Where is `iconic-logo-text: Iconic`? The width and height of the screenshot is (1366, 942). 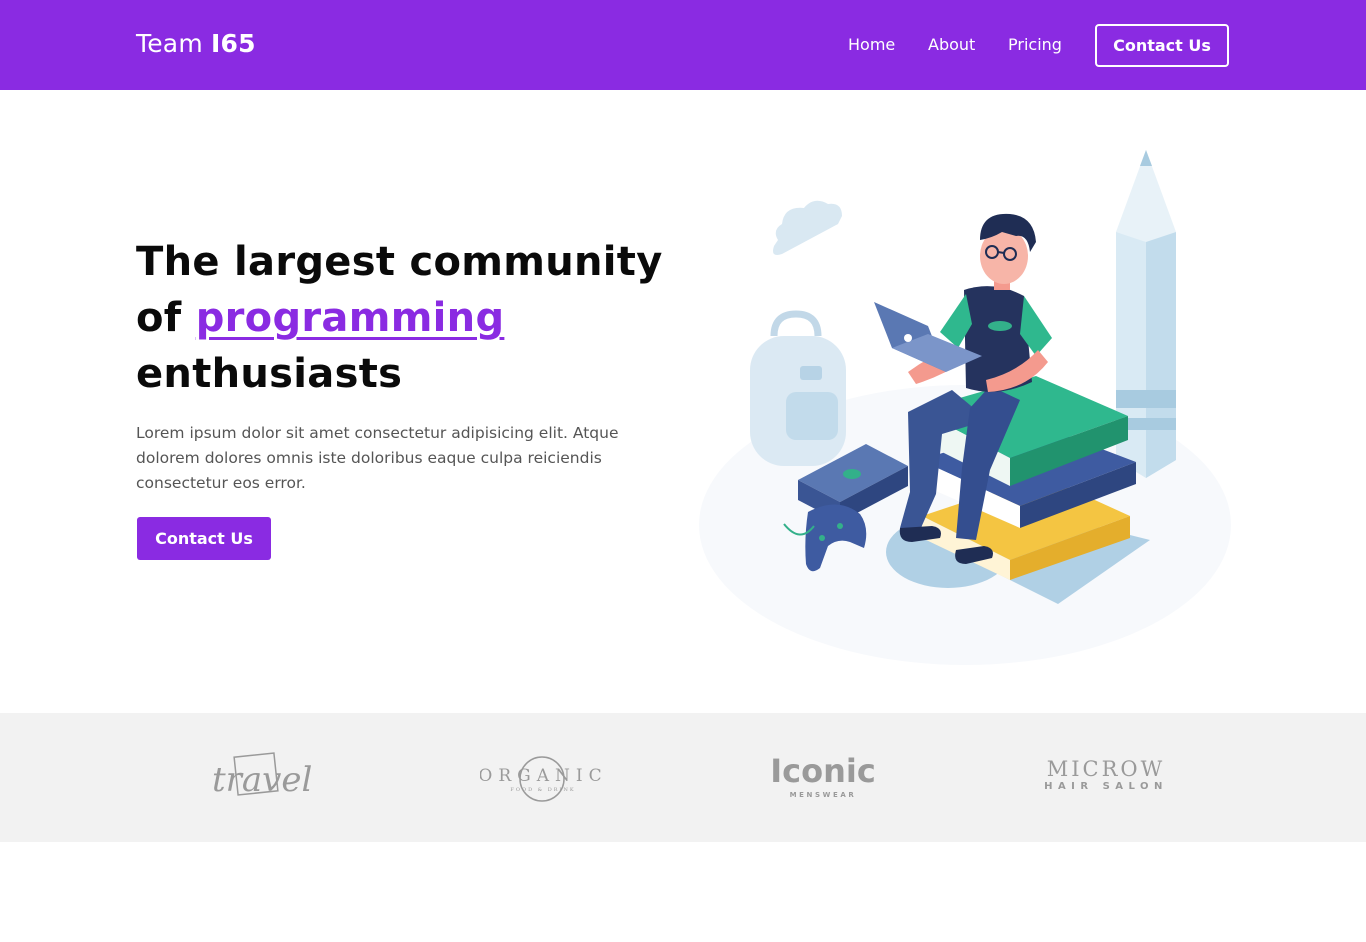 iconic-logo-text: Iconic is located at coordinates (823, 771).